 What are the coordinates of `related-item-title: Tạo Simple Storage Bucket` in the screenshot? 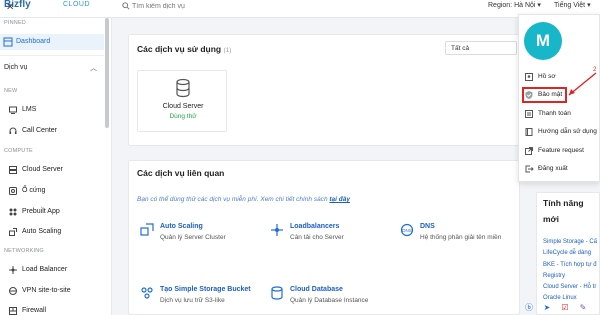 It's located at (205, 289).